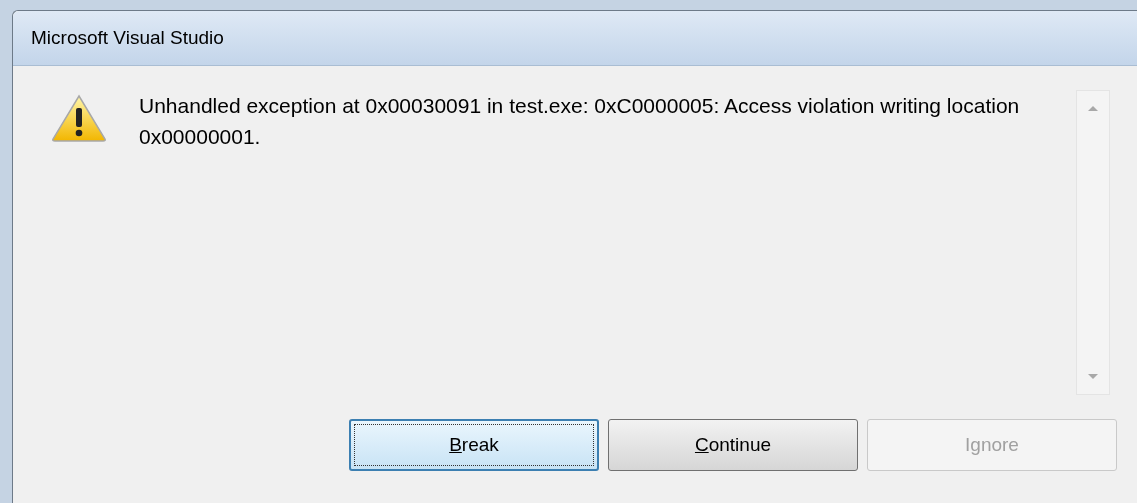 The width and height of the screenshot is (1137, 503). I want to click on error-message: Unhandled exception at 0x00030091 in test.exe: 0xC0000005: Access violation writing location 0x00000001., so click(580, 121).